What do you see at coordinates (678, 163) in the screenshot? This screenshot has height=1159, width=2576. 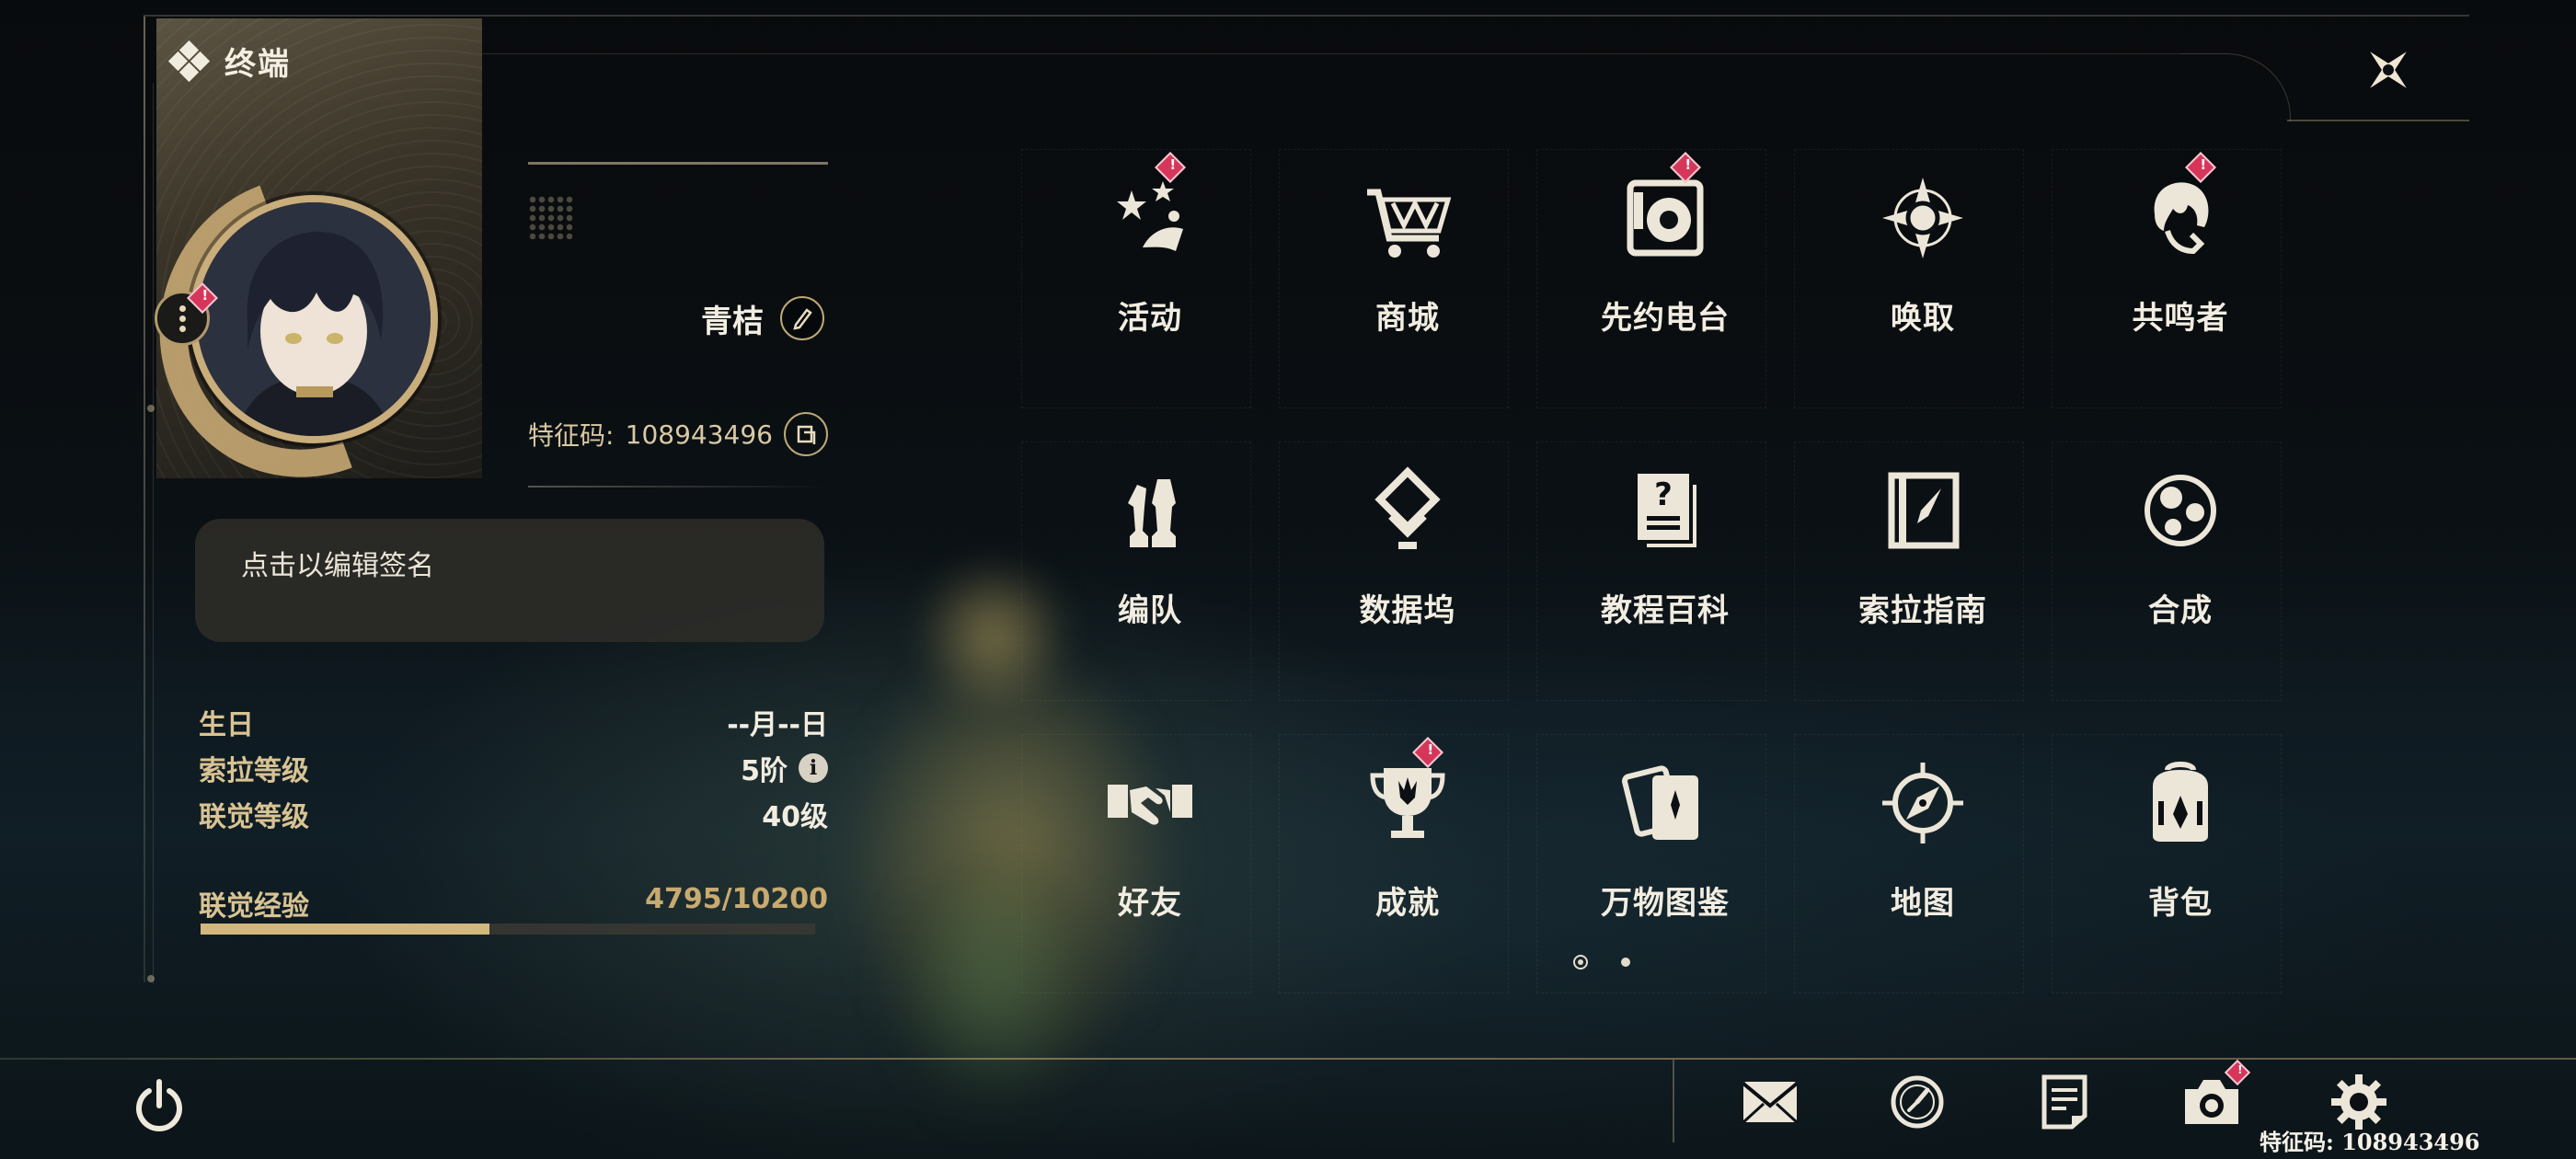 I see `decorative-line` at bounding box center [678, 163].